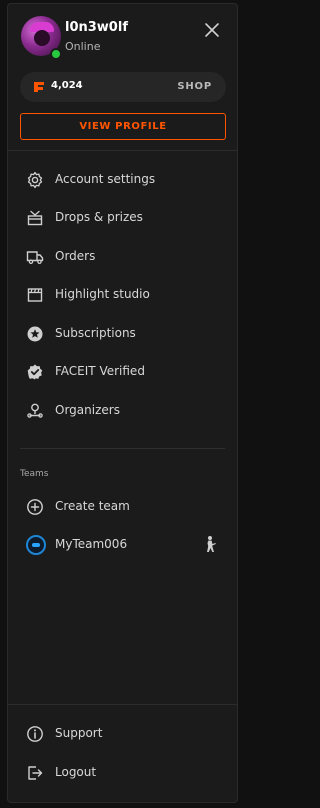  I want to click on organizer-icon, so click(35, 410).